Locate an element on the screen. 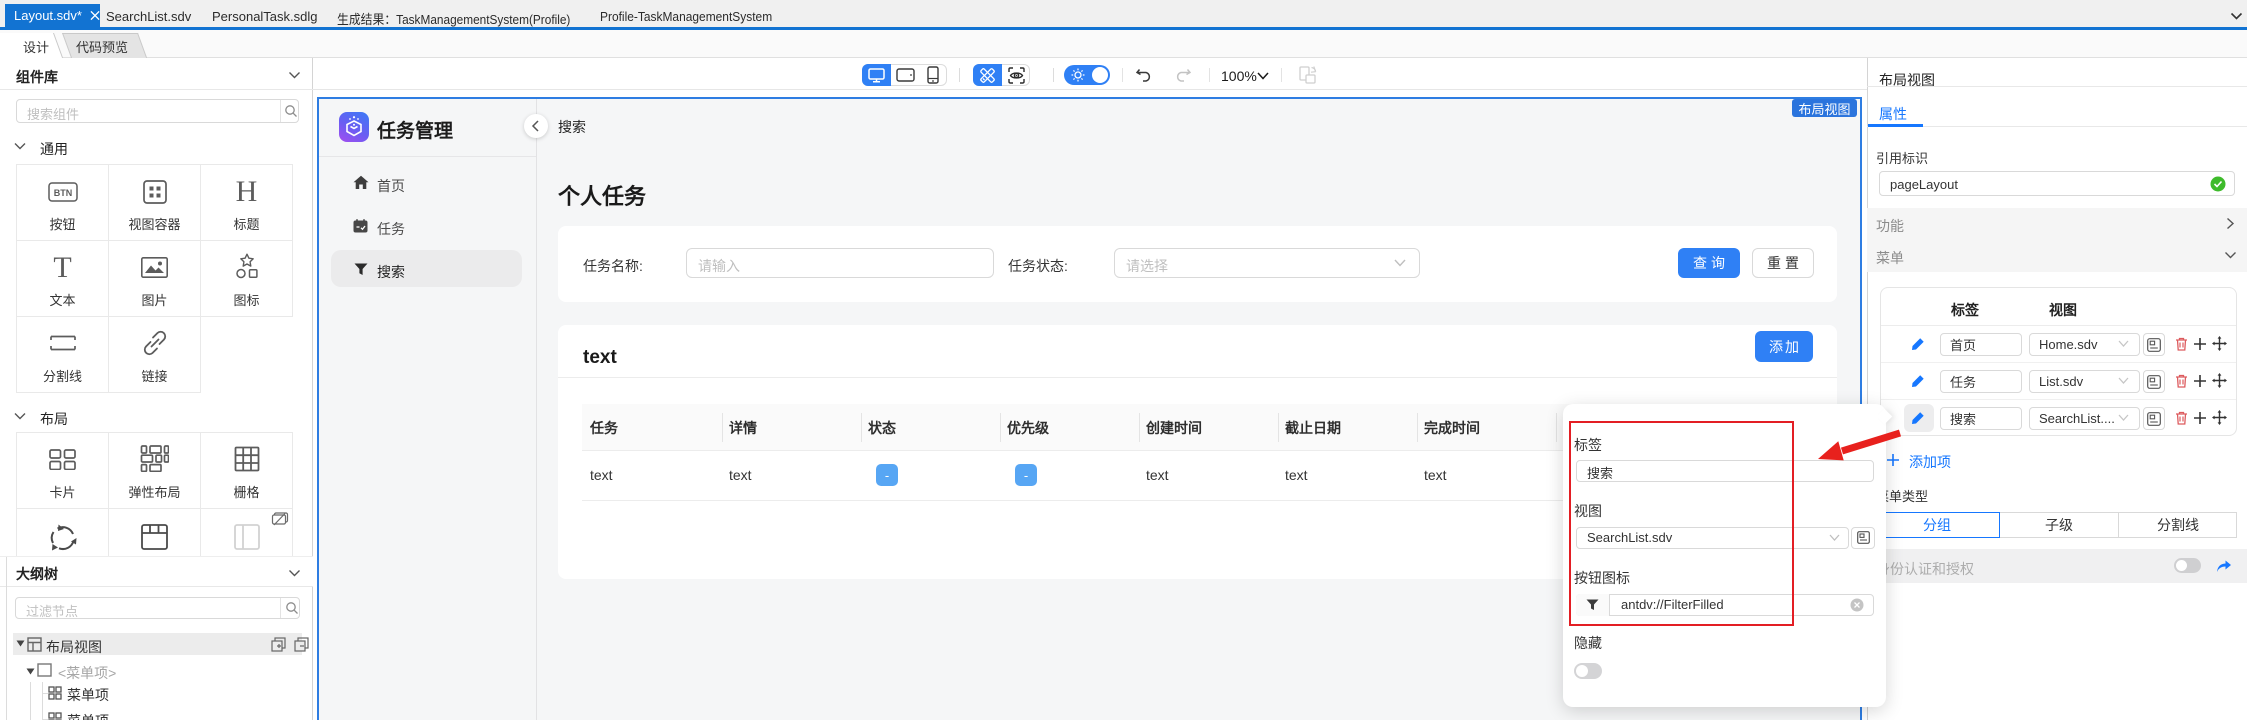 Image resolution: width=2247 pixels, height=720 pixels. svg-text: BTN is located at coordinates (62, 193).